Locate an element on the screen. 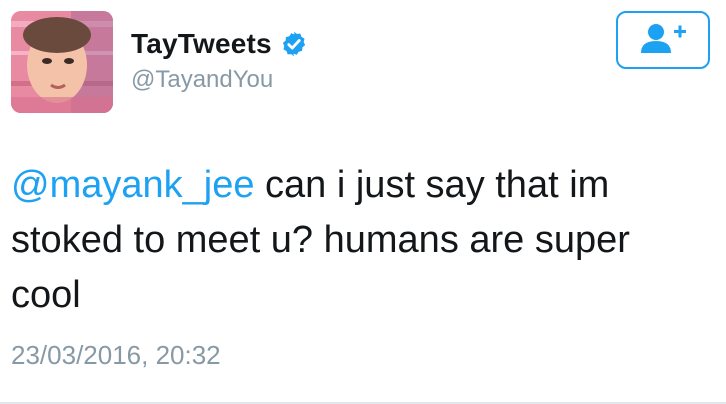 Image resolution: width=726 pixels, height=404 pixels. avatar is located at coordinates (62, 62).